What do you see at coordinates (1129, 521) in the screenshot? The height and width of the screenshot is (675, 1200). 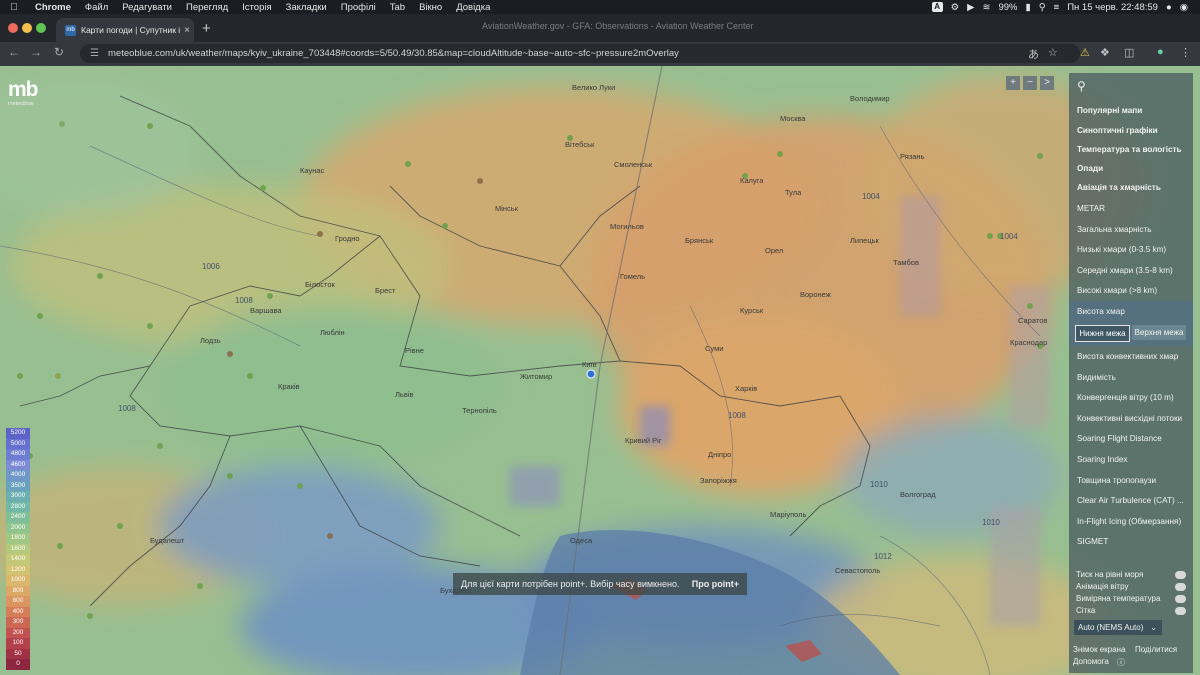 I see `panel-item-icing: In-Flight Icing (Обмерзання)` at bounding box center [1129, 521].